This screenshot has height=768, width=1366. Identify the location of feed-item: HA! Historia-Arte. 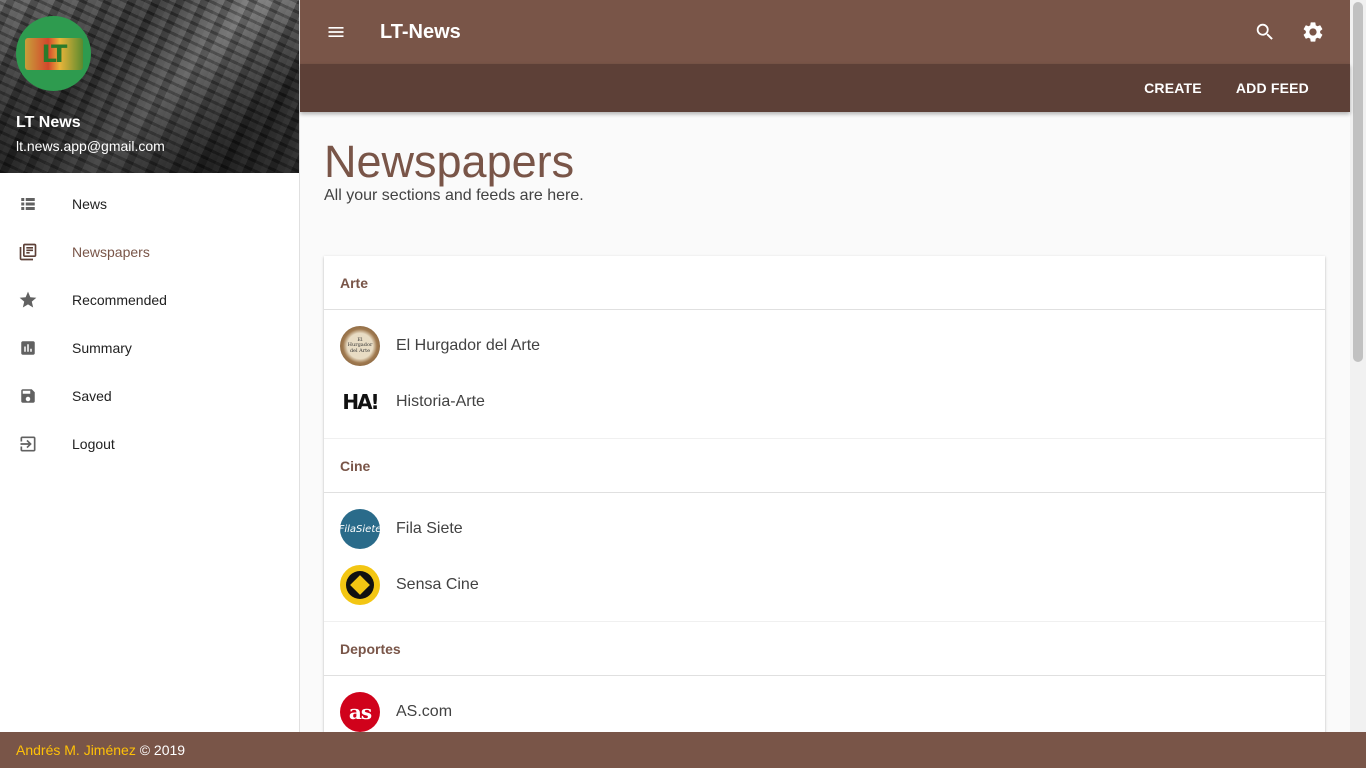
(824, 402).